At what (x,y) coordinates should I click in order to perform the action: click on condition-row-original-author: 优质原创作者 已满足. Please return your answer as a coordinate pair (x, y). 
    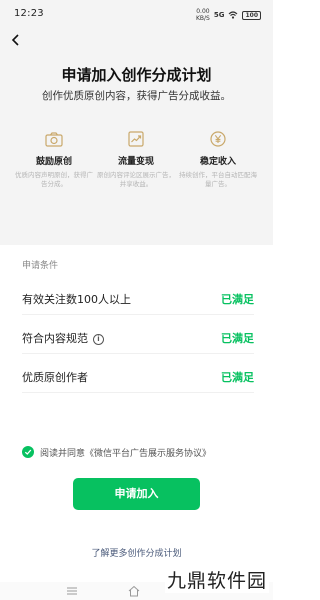
    Looking at the image, I should click on (138, 377).